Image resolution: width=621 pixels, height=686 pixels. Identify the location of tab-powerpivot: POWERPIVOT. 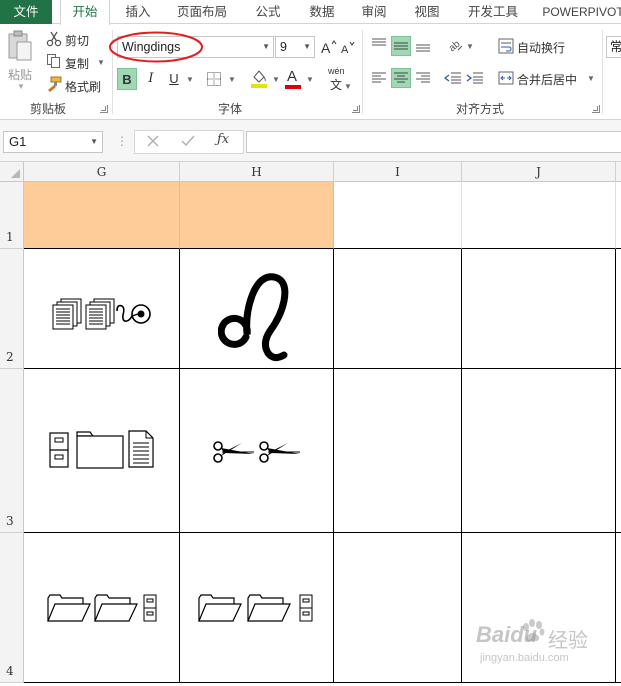
(579, 12).